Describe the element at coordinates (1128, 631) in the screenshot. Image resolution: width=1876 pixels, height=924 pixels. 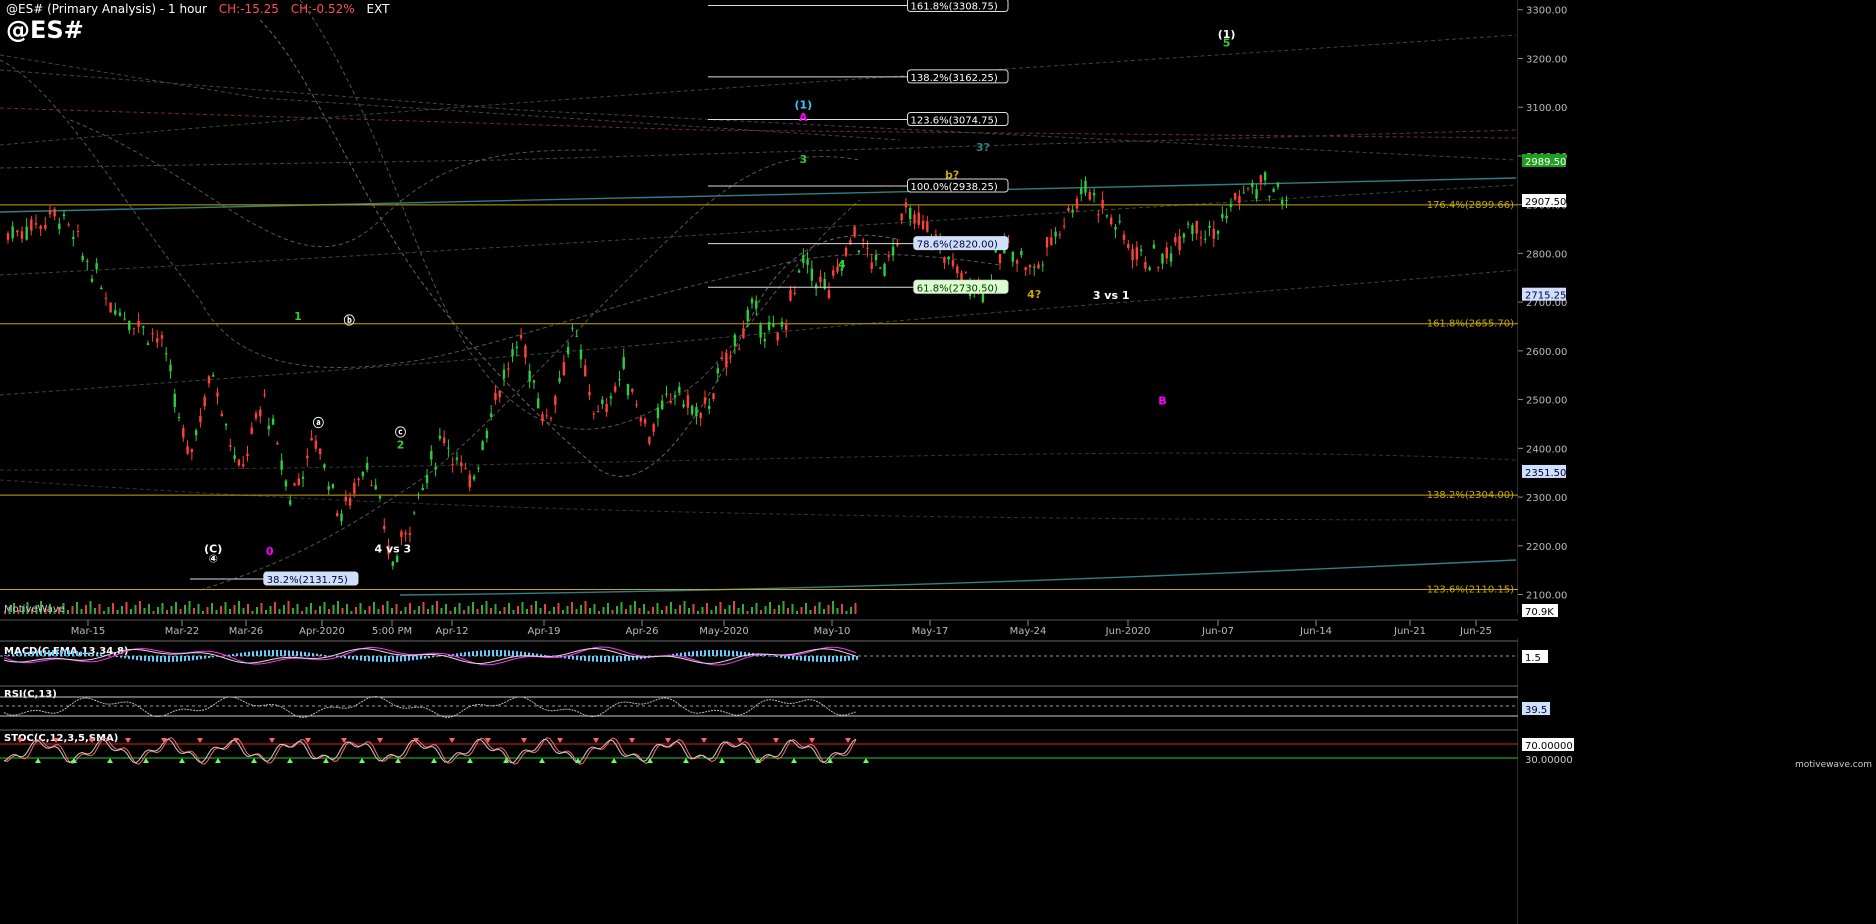
I see `time-tick-label: Jun-2020` at that location.